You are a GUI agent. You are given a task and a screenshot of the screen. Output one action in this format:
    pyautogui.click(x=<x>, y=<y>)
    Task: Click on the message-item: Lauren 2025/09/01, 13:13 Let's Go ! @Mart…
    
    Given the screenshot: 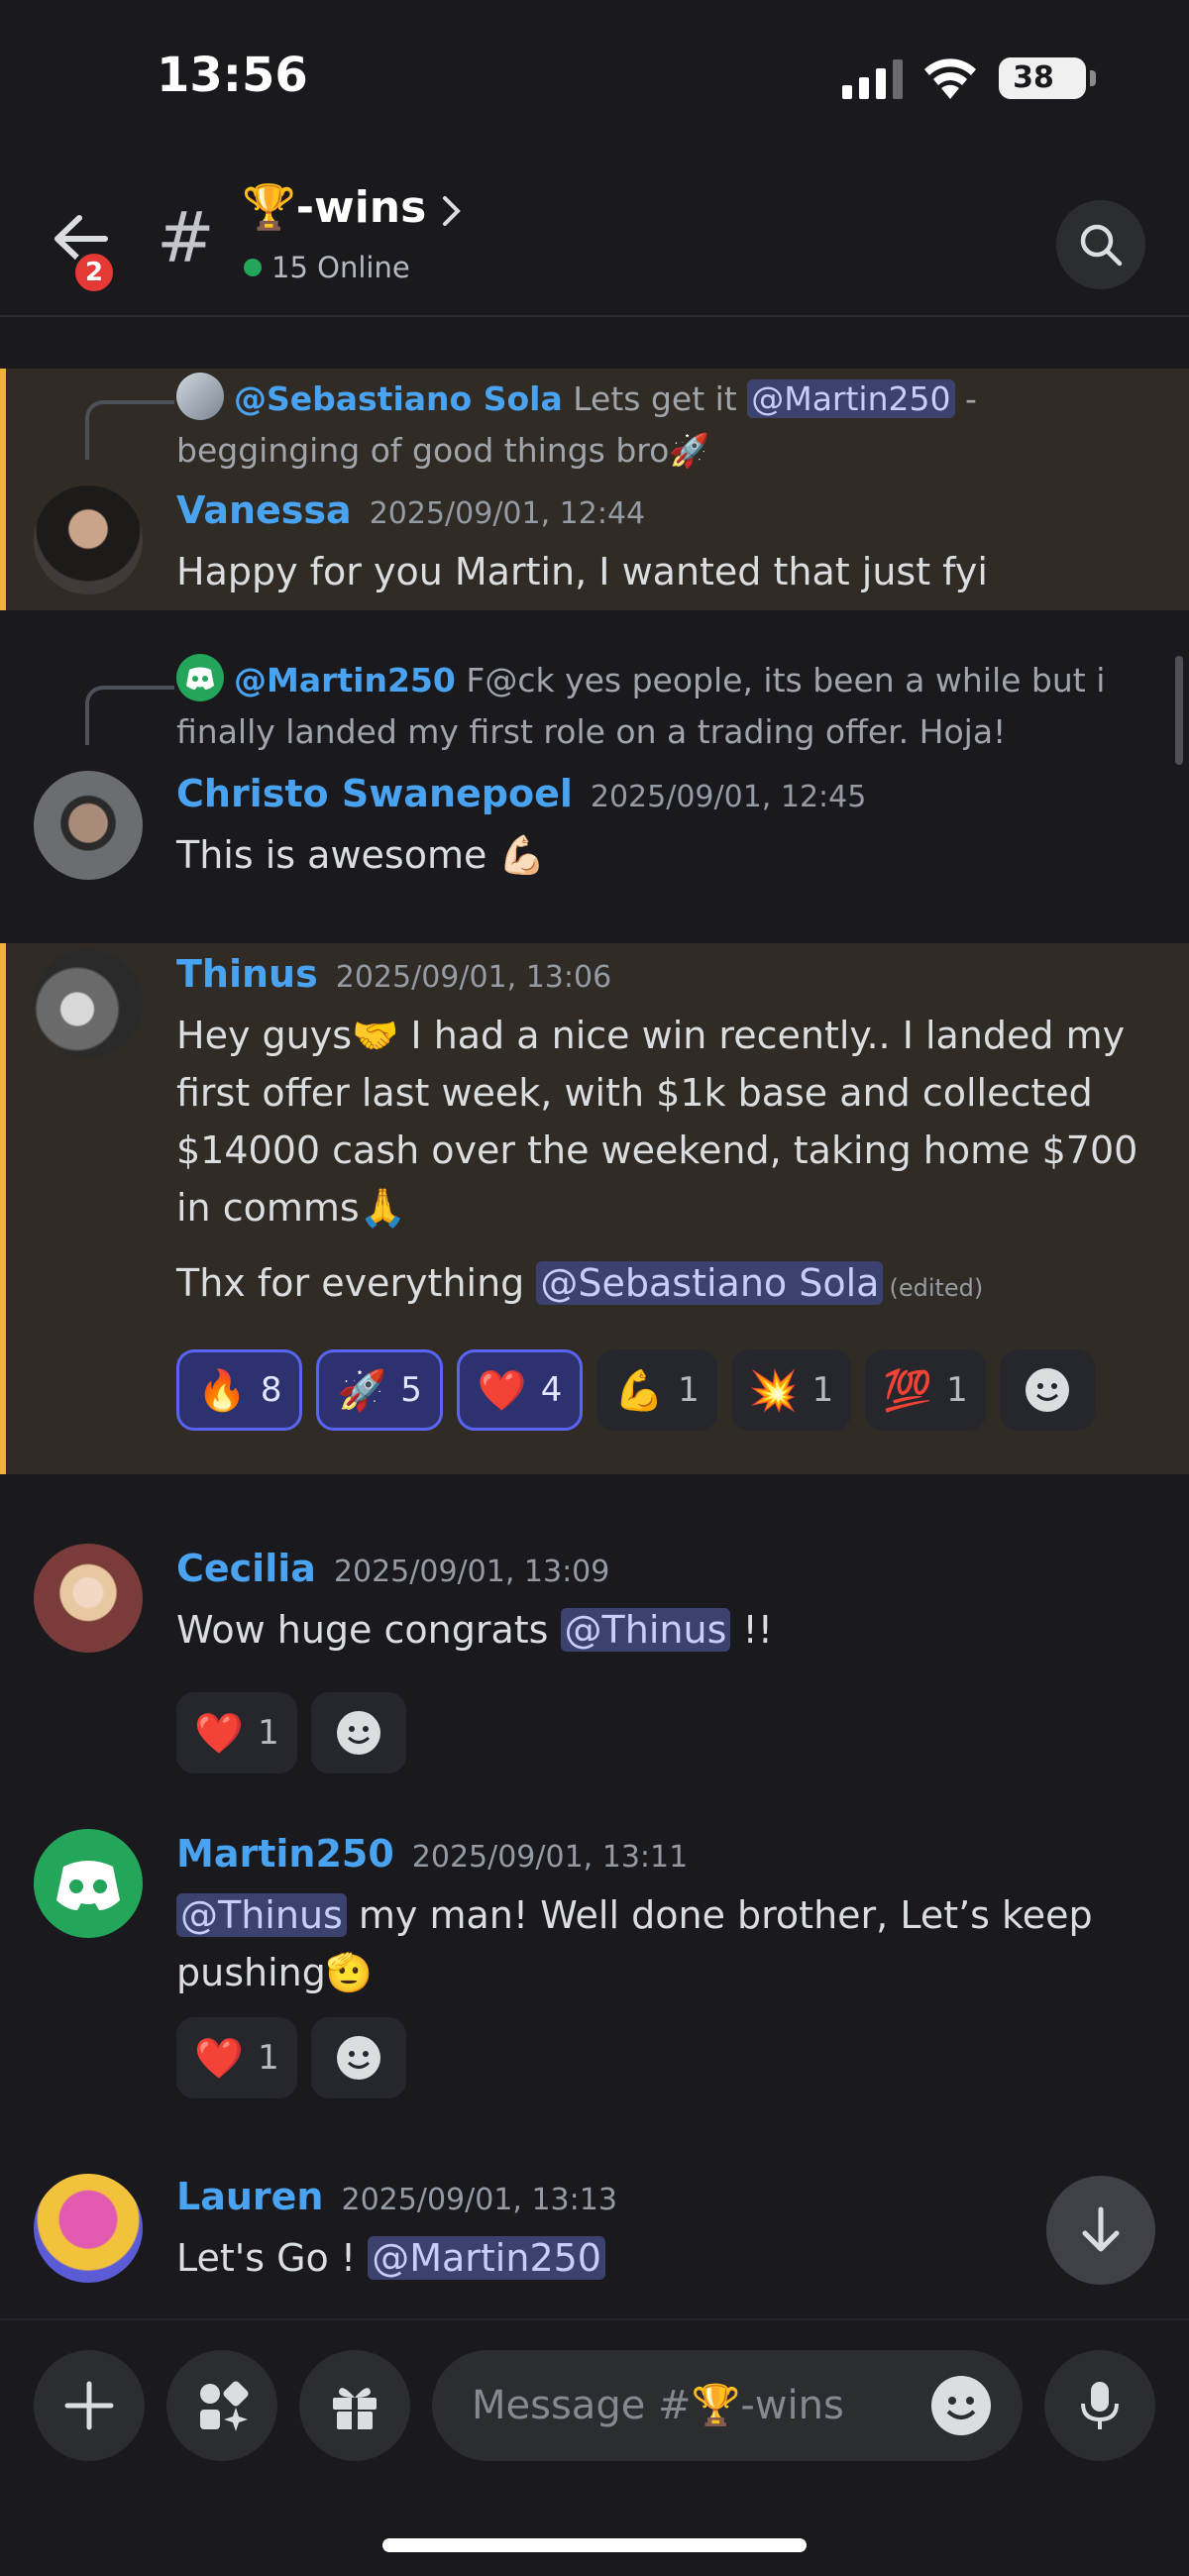 What is the action you would take?
    pyautogui.click(x=594, y=2226)
    